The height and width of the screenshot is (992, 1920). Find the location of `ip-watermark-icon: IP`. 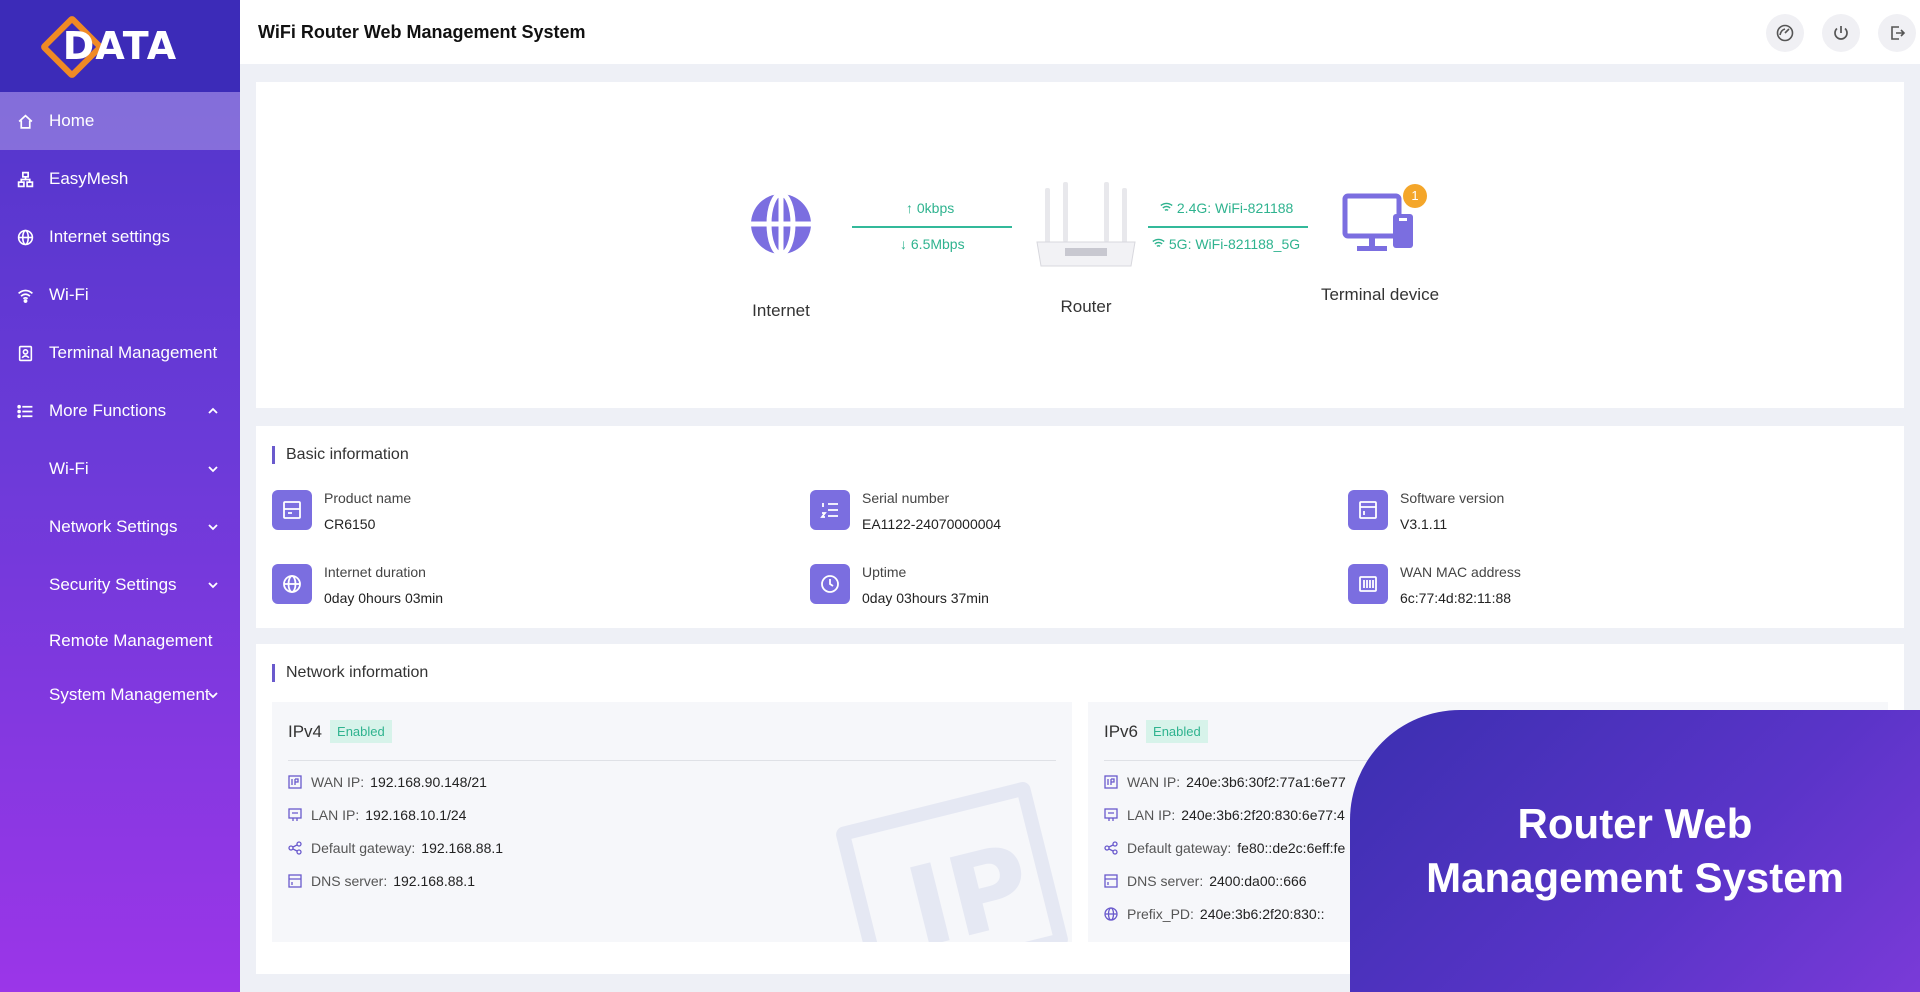

ip-watermark-icon: IP is located at coordinates (952, 861).